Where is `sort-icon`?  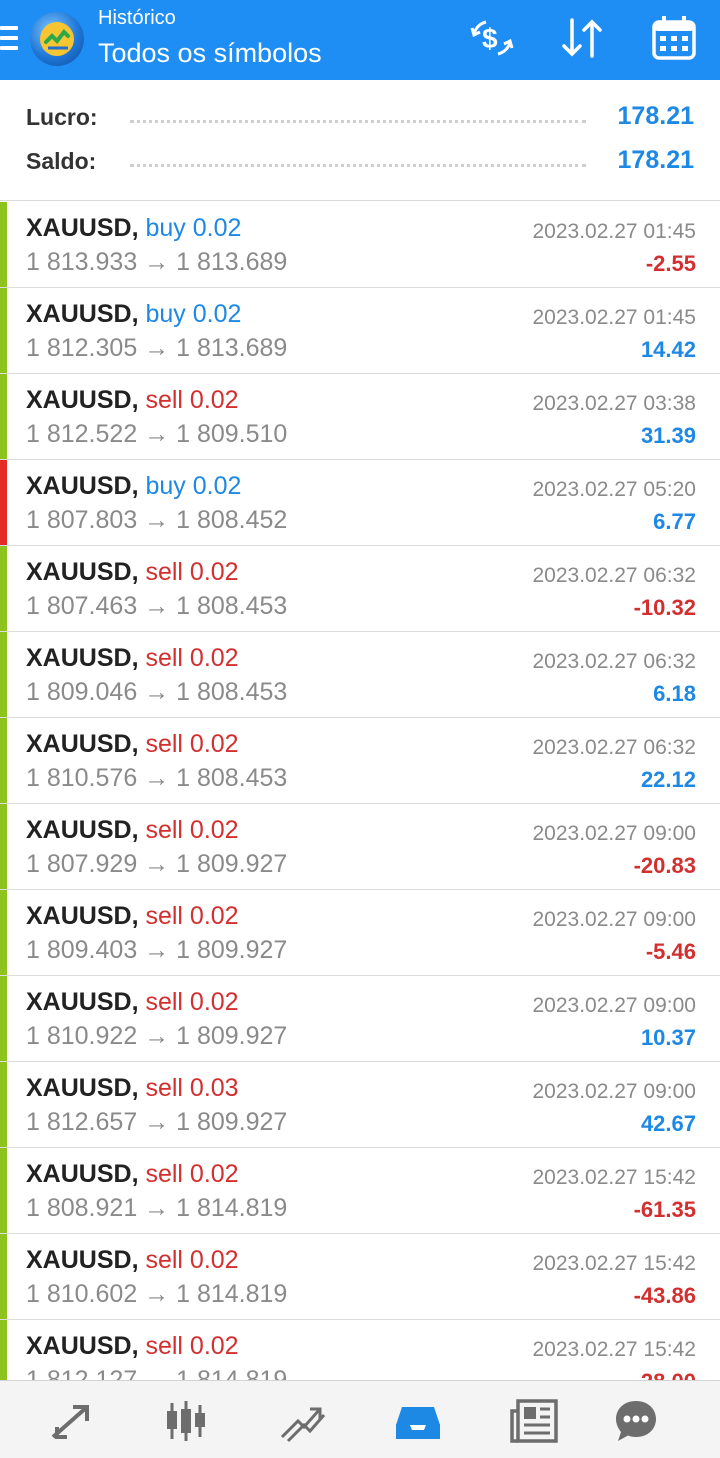 sort-icon is located at coordinates (582, 38).